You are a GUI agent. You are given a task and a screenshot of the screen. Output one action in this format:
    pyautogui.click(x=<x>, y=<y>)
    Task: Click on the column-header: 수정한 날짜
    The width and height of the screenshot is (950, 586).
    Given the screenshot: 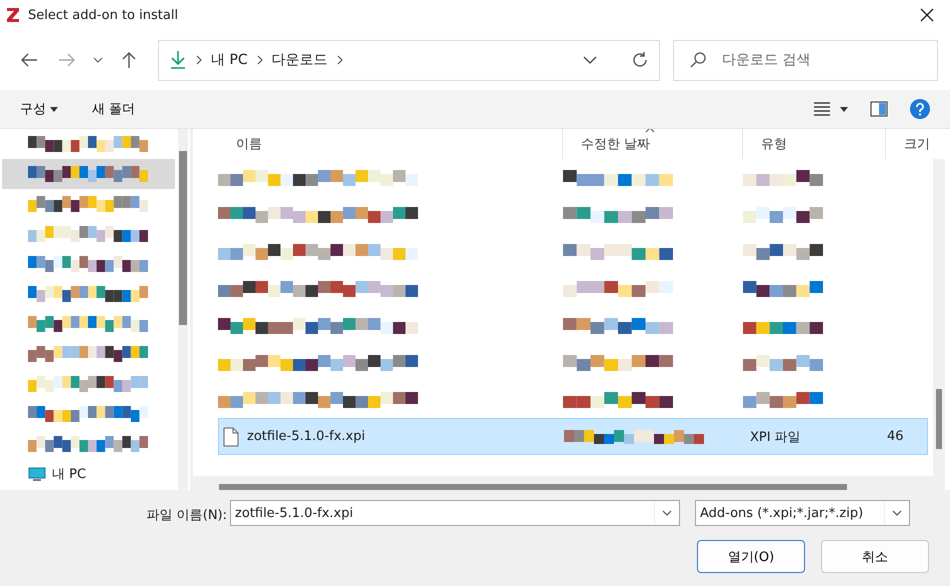 What is the action you would take?
    pyautogui.click(x=653, y=144)
    